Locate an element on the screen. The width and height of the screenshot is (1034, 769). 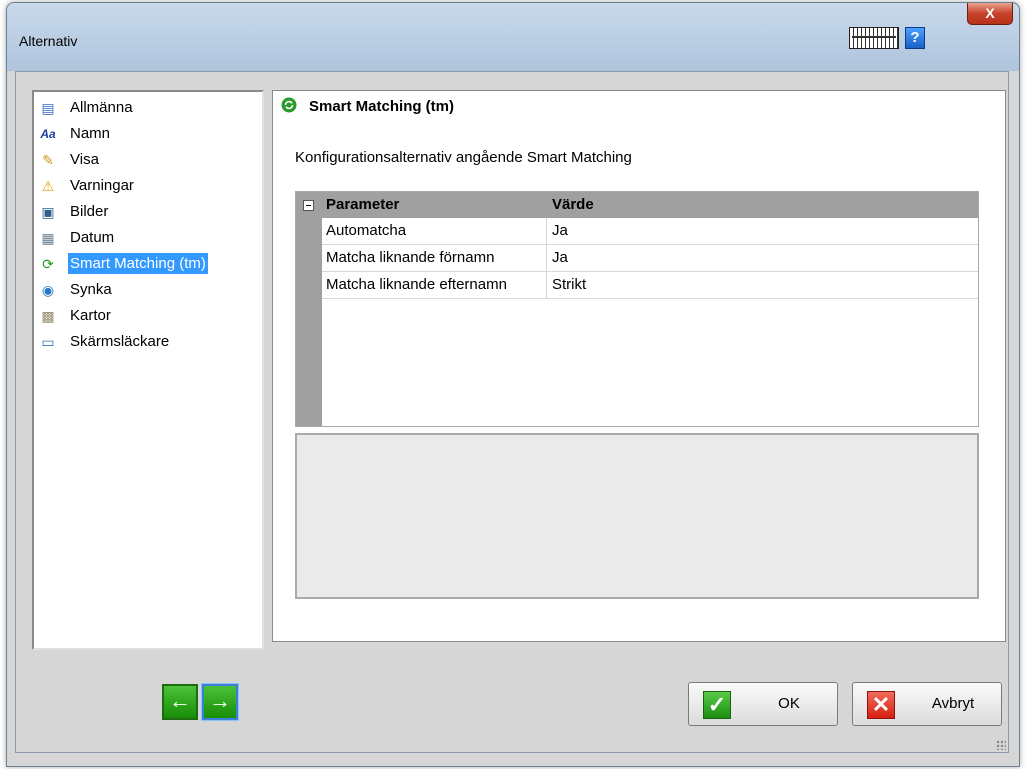
warning-icon: ⚠ is located at coordinates (48, 186).